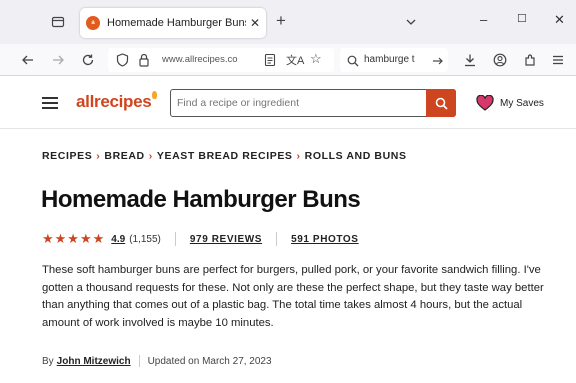 The image size is (576, 383). Describe the element at coordinates (94, 361) in the screenshot. I see `author-link: John Mitzewich` at that location.